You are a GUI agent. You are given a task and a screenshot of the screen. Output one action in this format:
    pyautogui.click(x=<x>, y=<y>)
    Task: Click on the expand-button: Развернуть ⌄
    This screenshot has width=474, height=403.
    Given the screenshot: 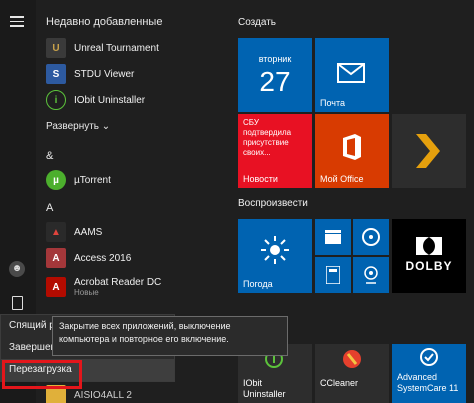 What is the action you would take?
    pyautogui.click(x=78, y=126)
    